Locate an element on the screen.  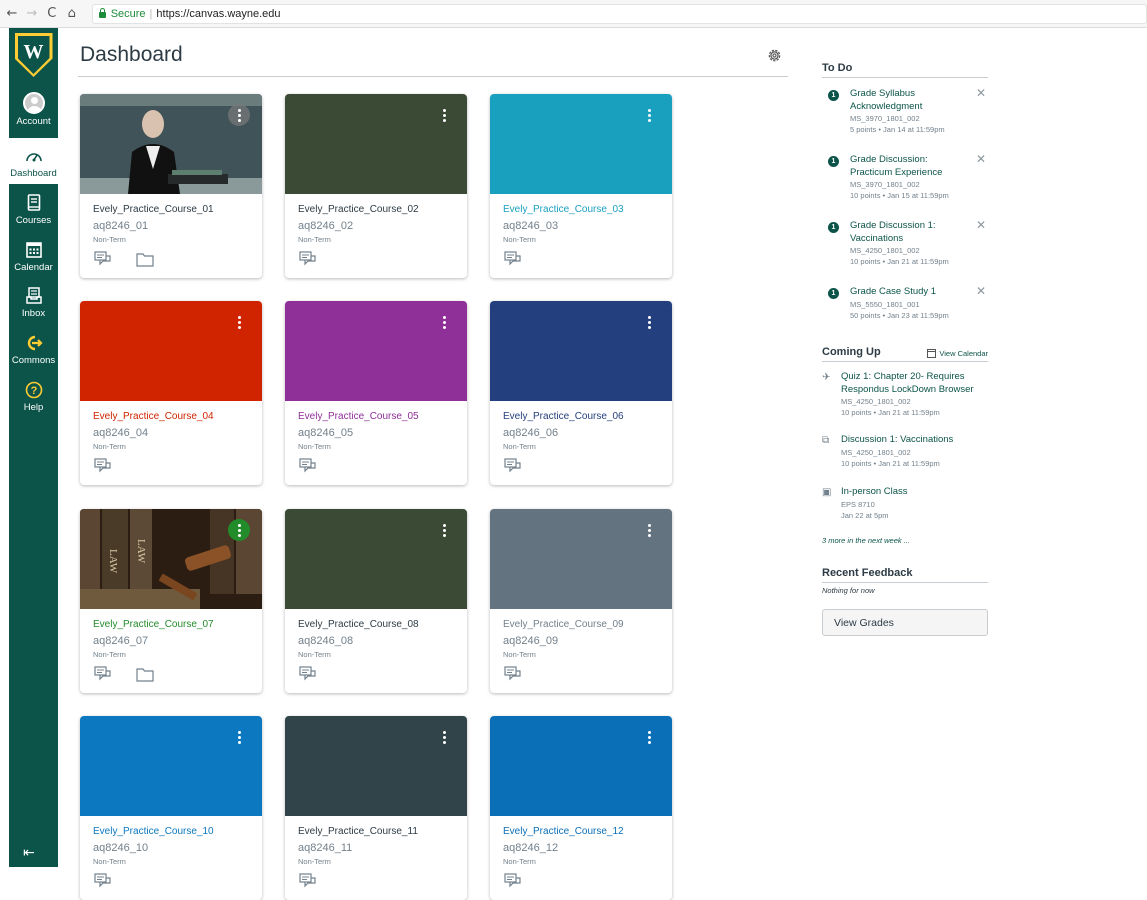
todo-title-text: Grade Discussion 1: Vaccinations is located at coordinates (905, 232).